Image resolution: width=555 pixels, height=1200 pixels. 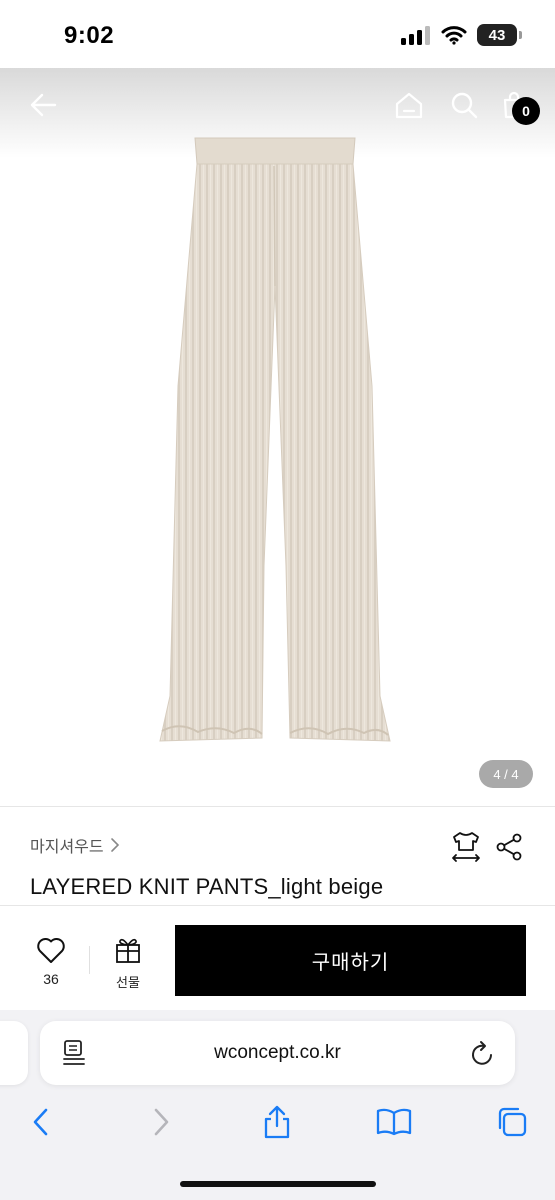 What do you see at coordinates (207, 886) in the screenshot?
I see `product-title: LAYERED KNIT PANTS_light beige` at bounding box center [207, 886].